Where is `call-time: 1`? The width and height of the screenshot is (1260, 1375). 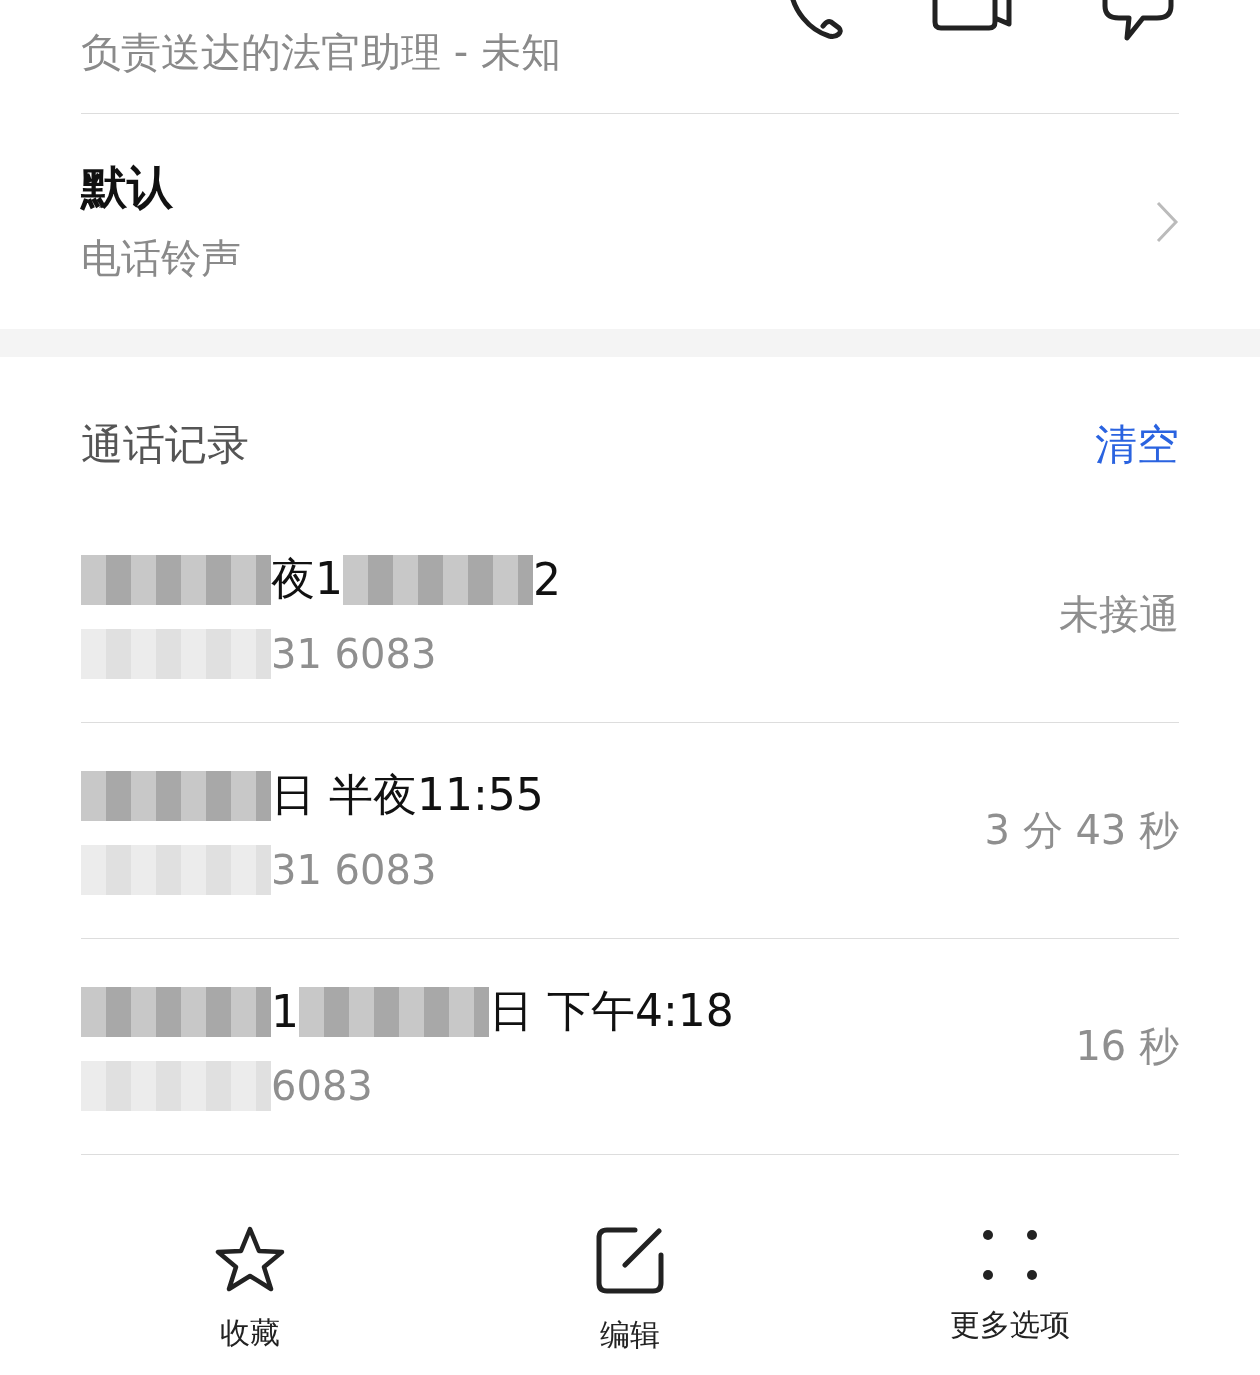
call-time: 1 is located at coordinates (285, 1011).